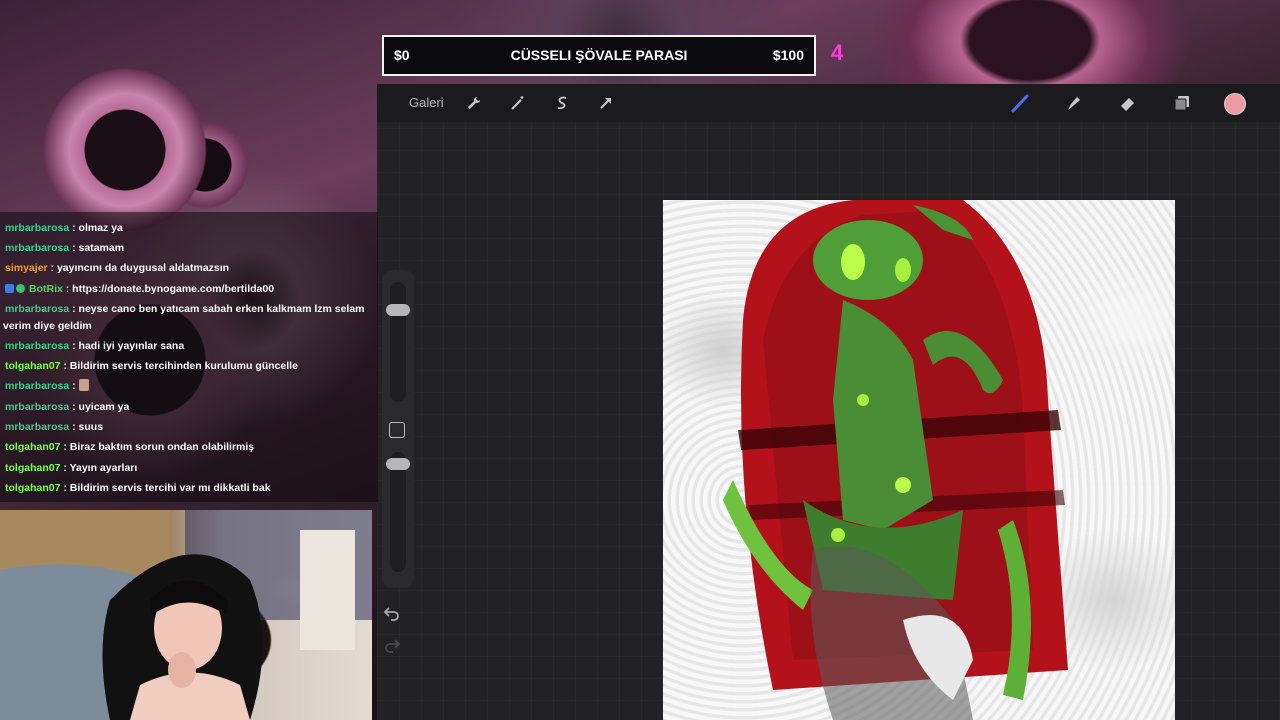 This screenshot has width=1280, height=720. What do you see at coordinates (190, 228) in the screenshot?
I see `chat-message: mrbarbarosa : olmaz ya` at bounding box center [190, 228].